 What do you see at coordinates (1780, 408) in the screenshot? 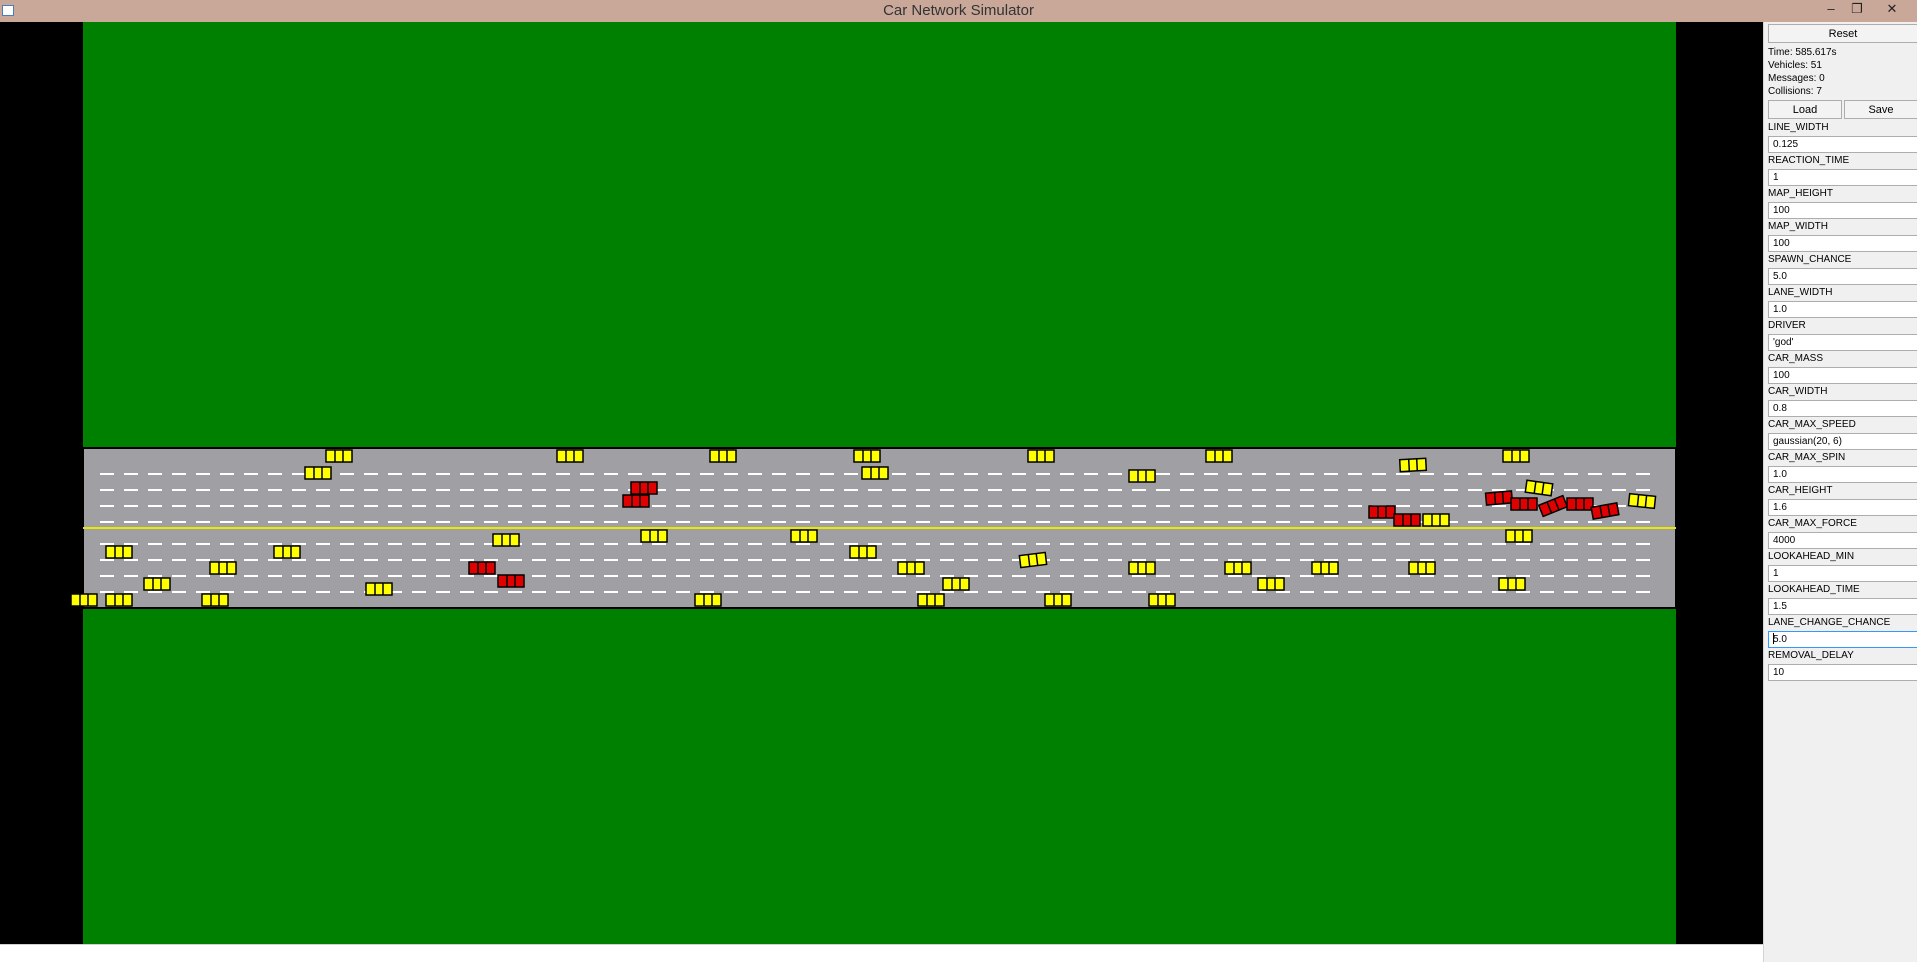
I see `param-value: 0.8` at bounding box center [1780, 408].